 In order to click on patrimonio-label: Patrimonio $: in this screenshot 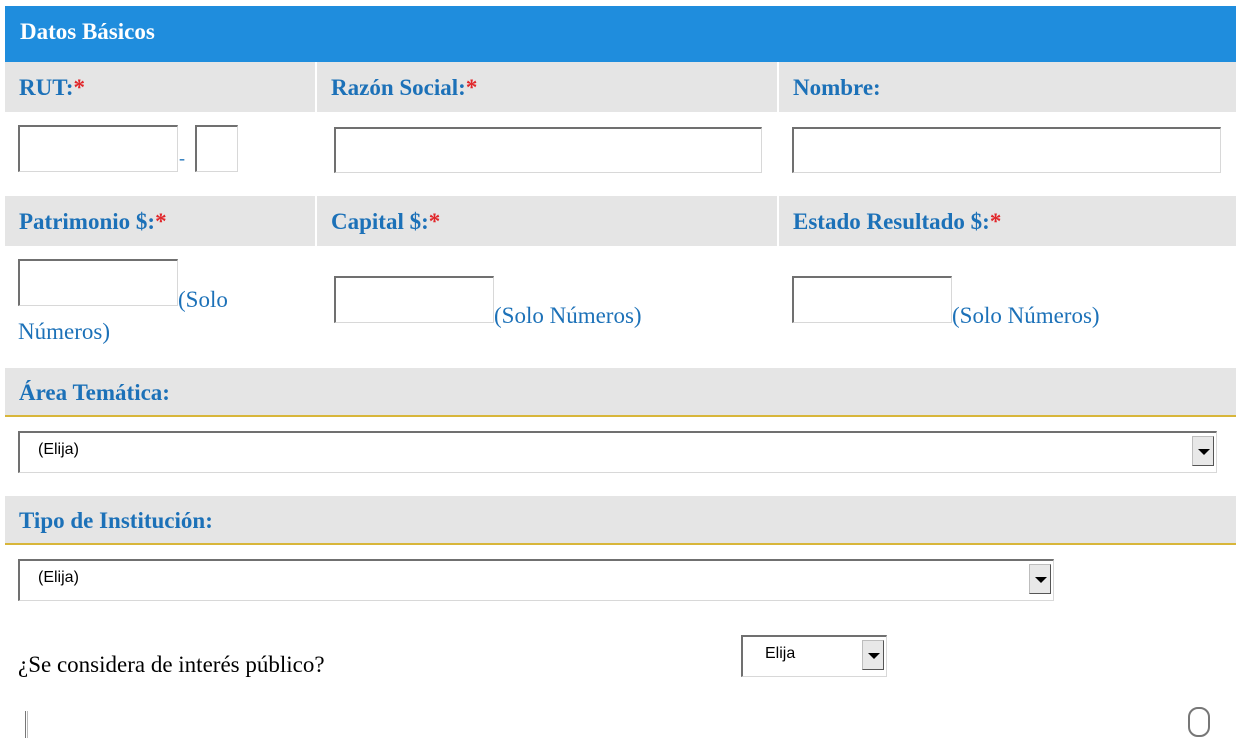, I will do `click(87, 221)`.